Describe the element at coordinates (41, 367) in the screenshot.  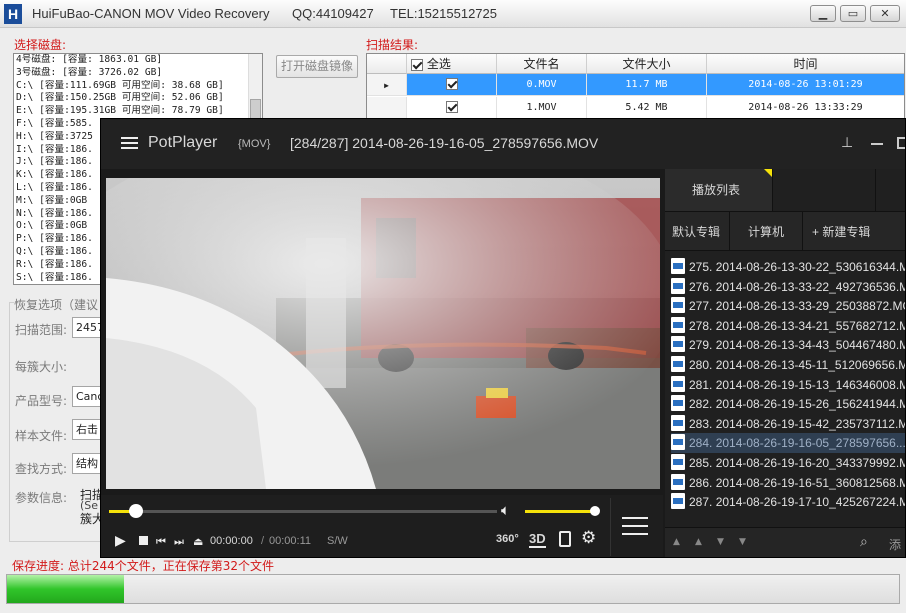
I see `cluster-size-label: 每簇大小:` at that location.